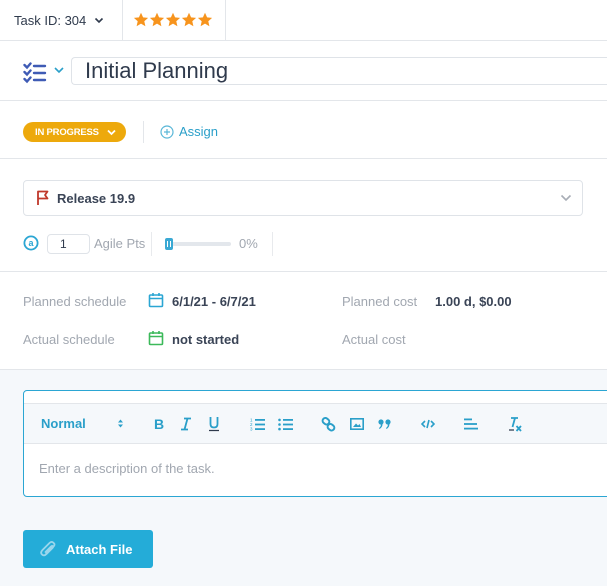 The height and width of the screenshot is (586, 607). I want to click on blockquote-icon, so click(385, 424).